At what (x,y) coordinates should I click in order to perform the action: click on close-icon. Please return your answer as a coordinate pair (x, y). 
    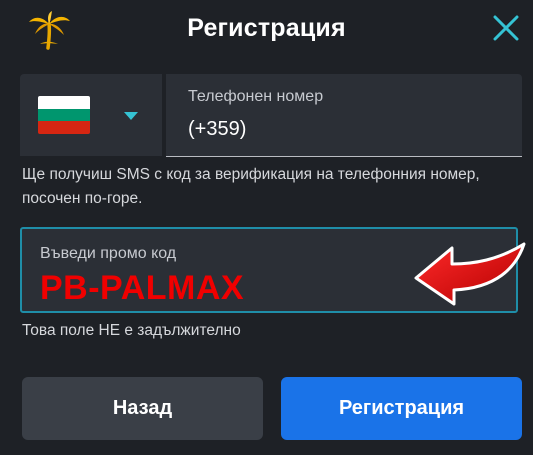
    Looking at the image, I should click on (506, 28).